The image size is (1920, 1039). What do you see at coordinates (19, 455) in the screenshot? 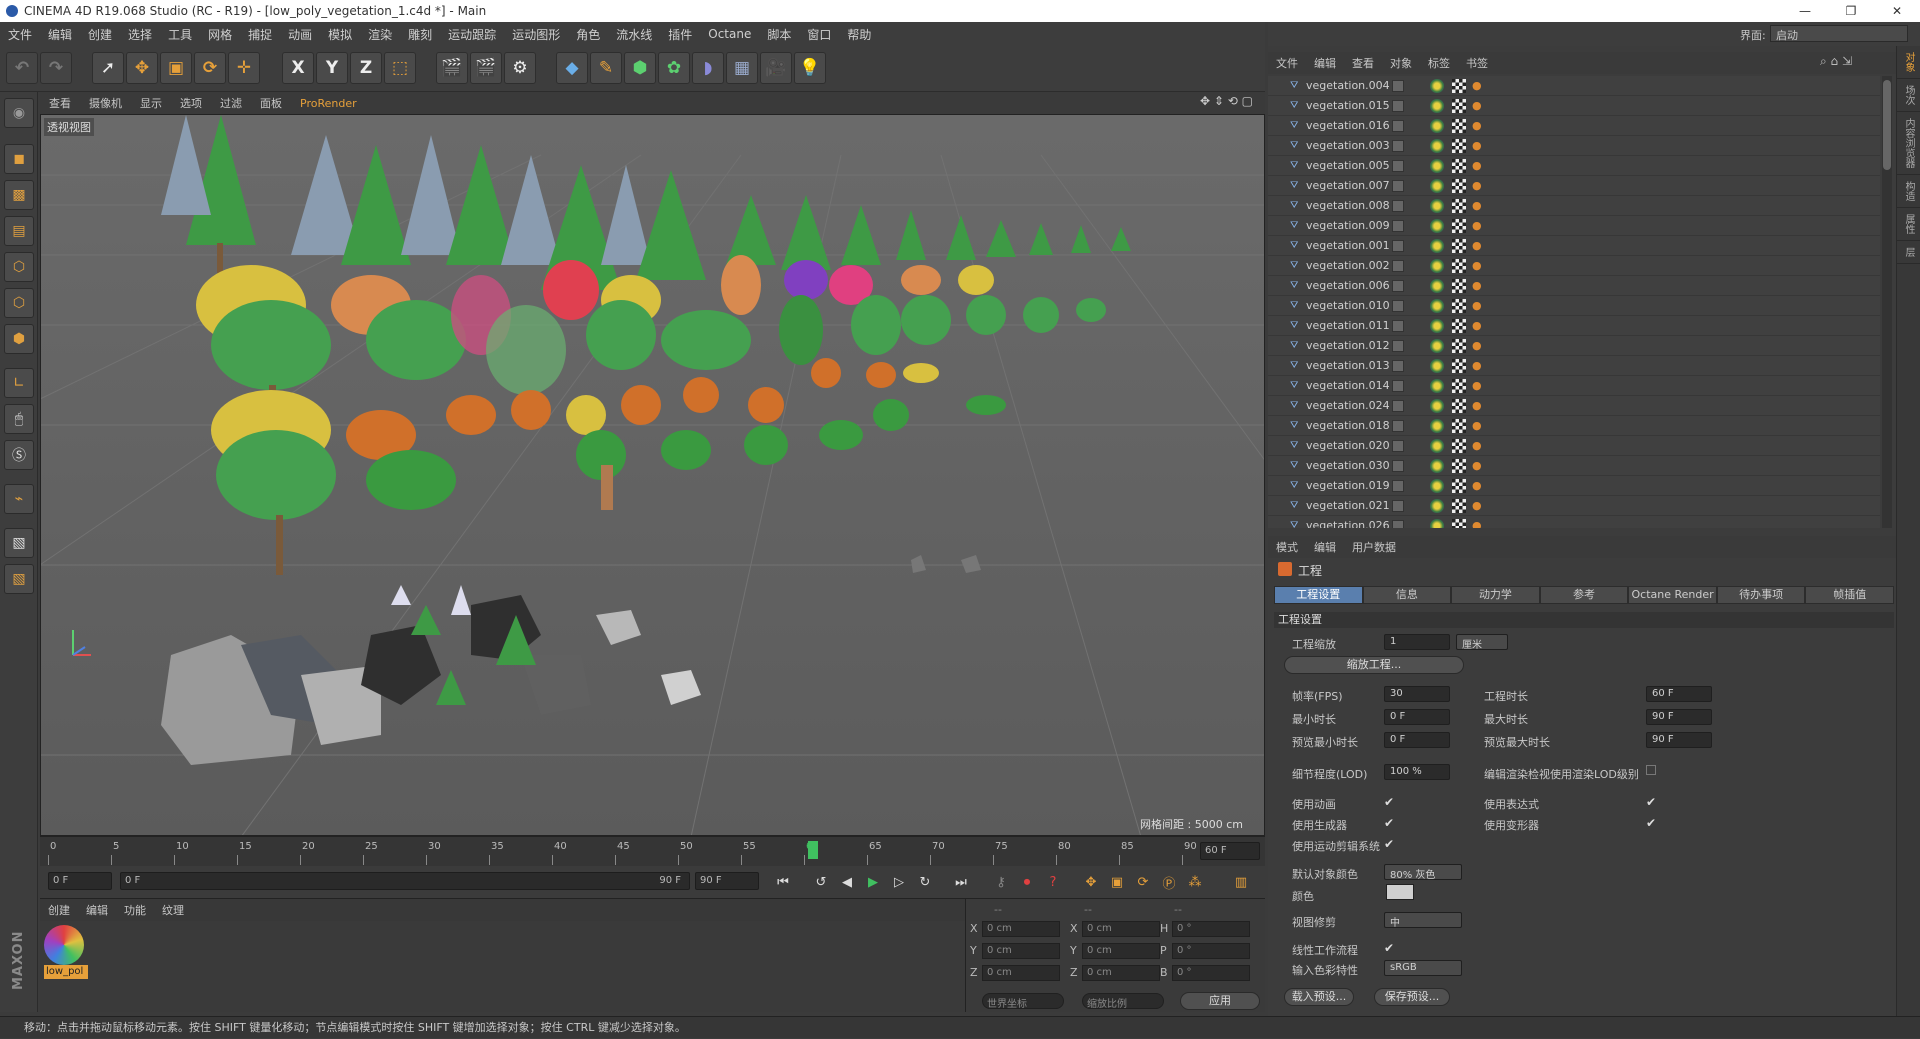
I see `solo-mode-icon: Ⓢ` at bounding box center [19, 455].